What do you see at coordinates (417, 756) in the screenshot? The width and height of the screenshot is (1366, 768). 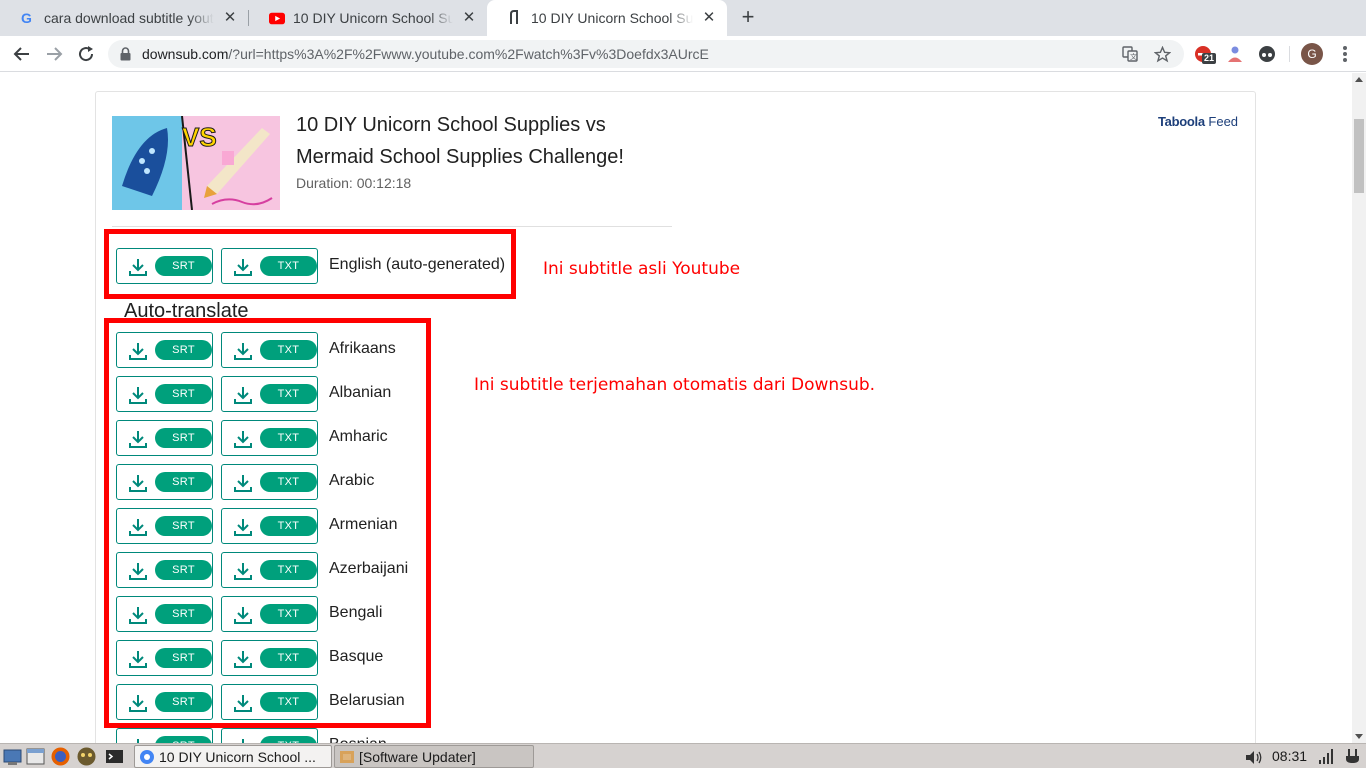 I see `task-title: [Software Updater]` at bounding box center [417, 756].